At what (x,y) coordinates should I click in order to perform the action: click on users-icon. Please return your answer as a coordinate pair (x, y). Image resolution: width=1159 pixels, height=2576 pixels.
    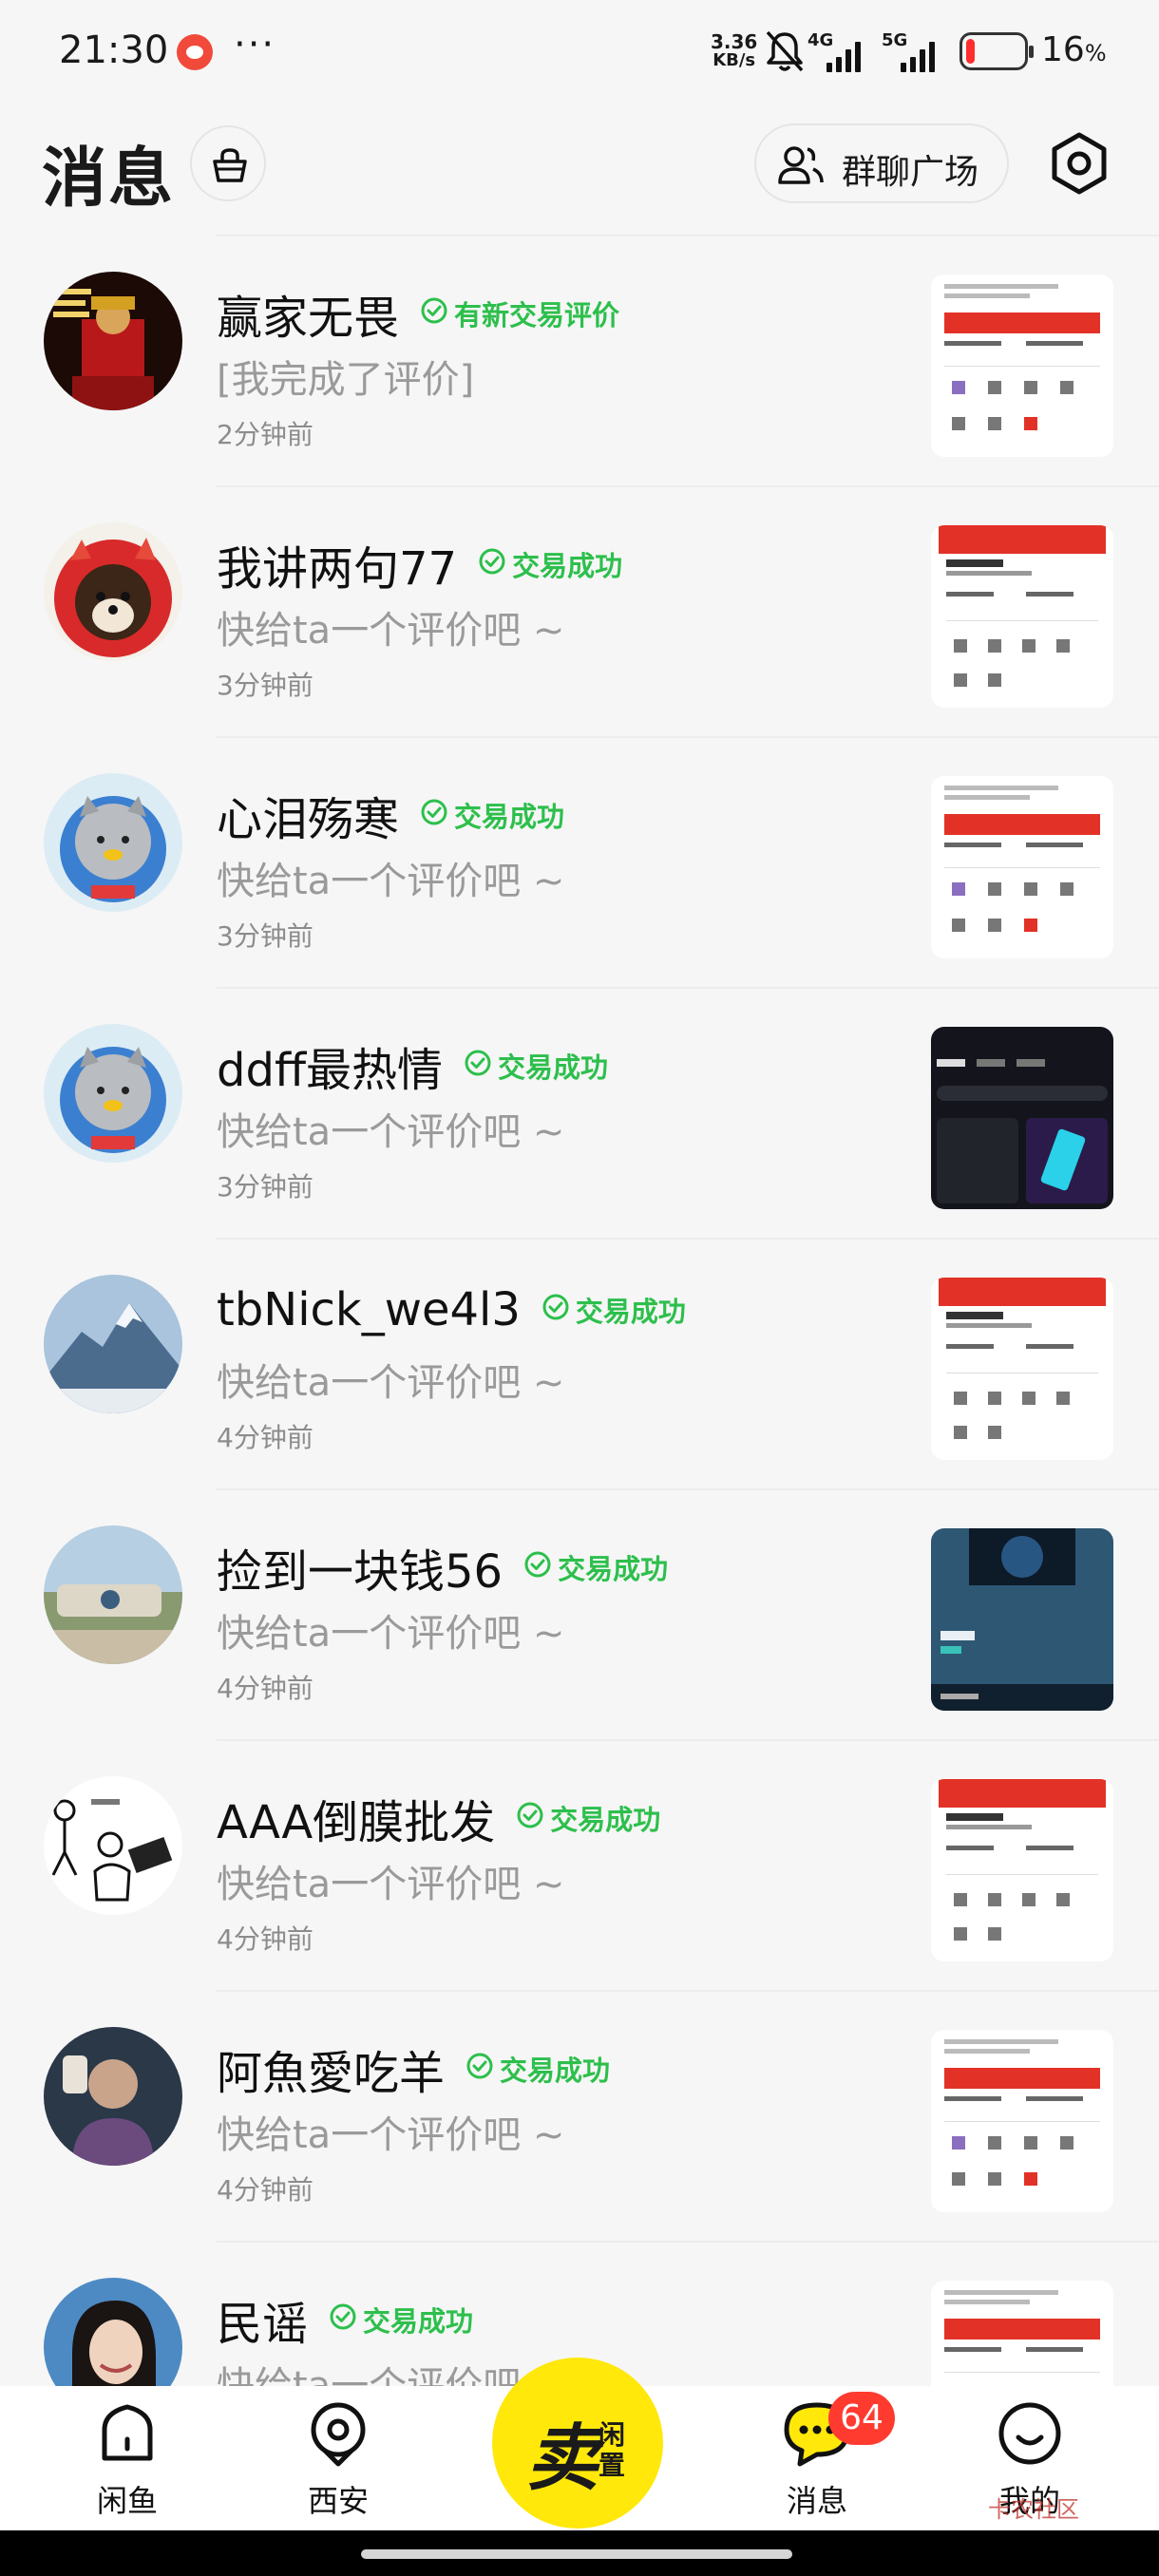
    Looking at the image, I should click on (801, 165).